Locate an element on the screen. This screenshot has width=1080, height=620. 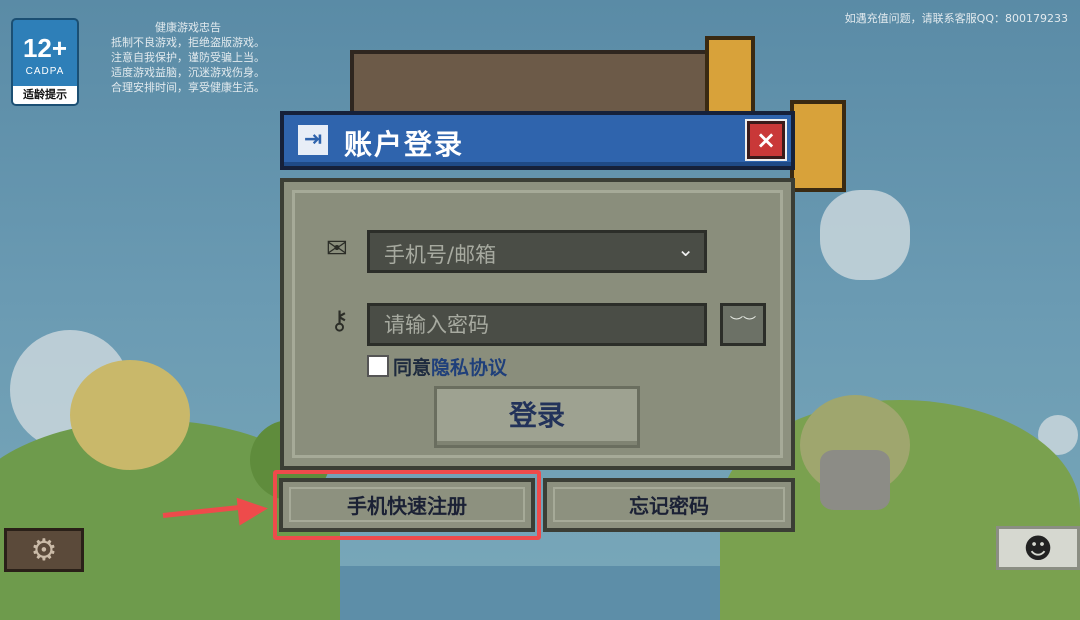
dialog-title: 账户登录 is located at coordinates (404, 144).